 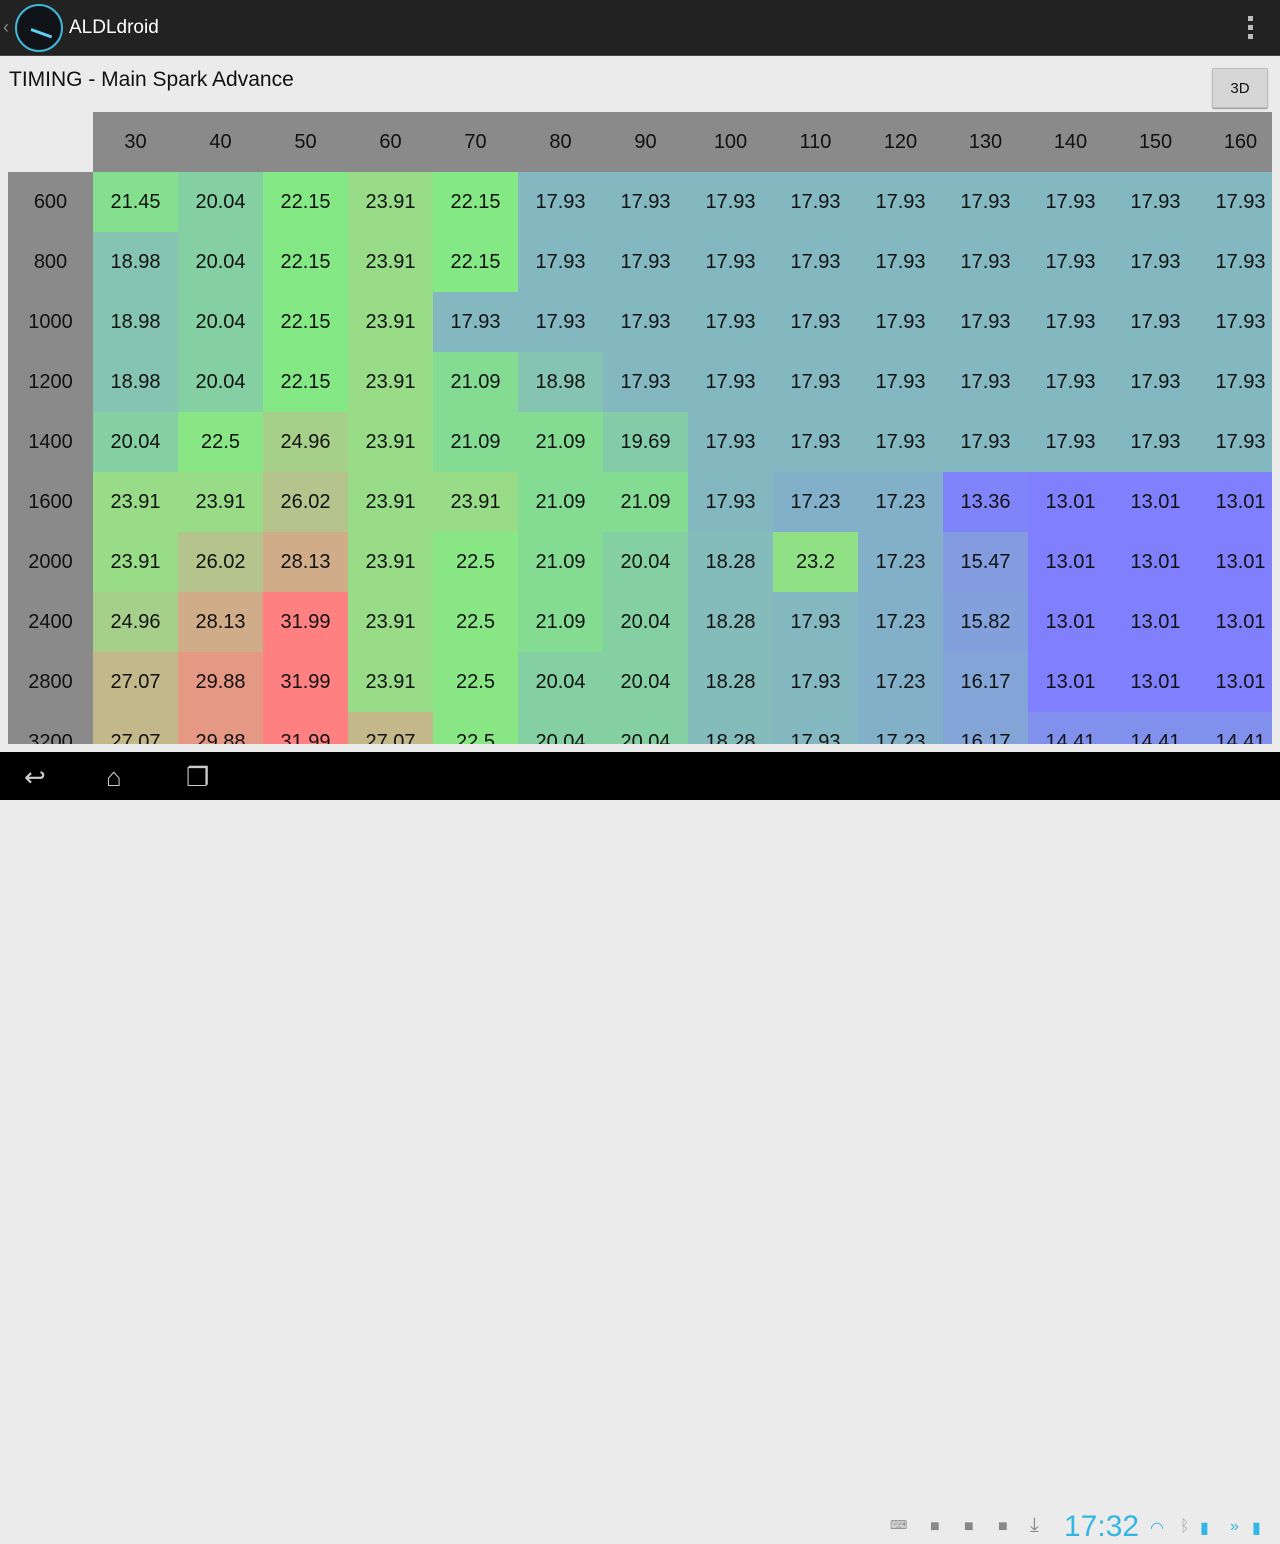 What do you see at coordinates (985, 502) in the screenshot?
I see `table-cell: 13.36` at bounding box center [985, 502].